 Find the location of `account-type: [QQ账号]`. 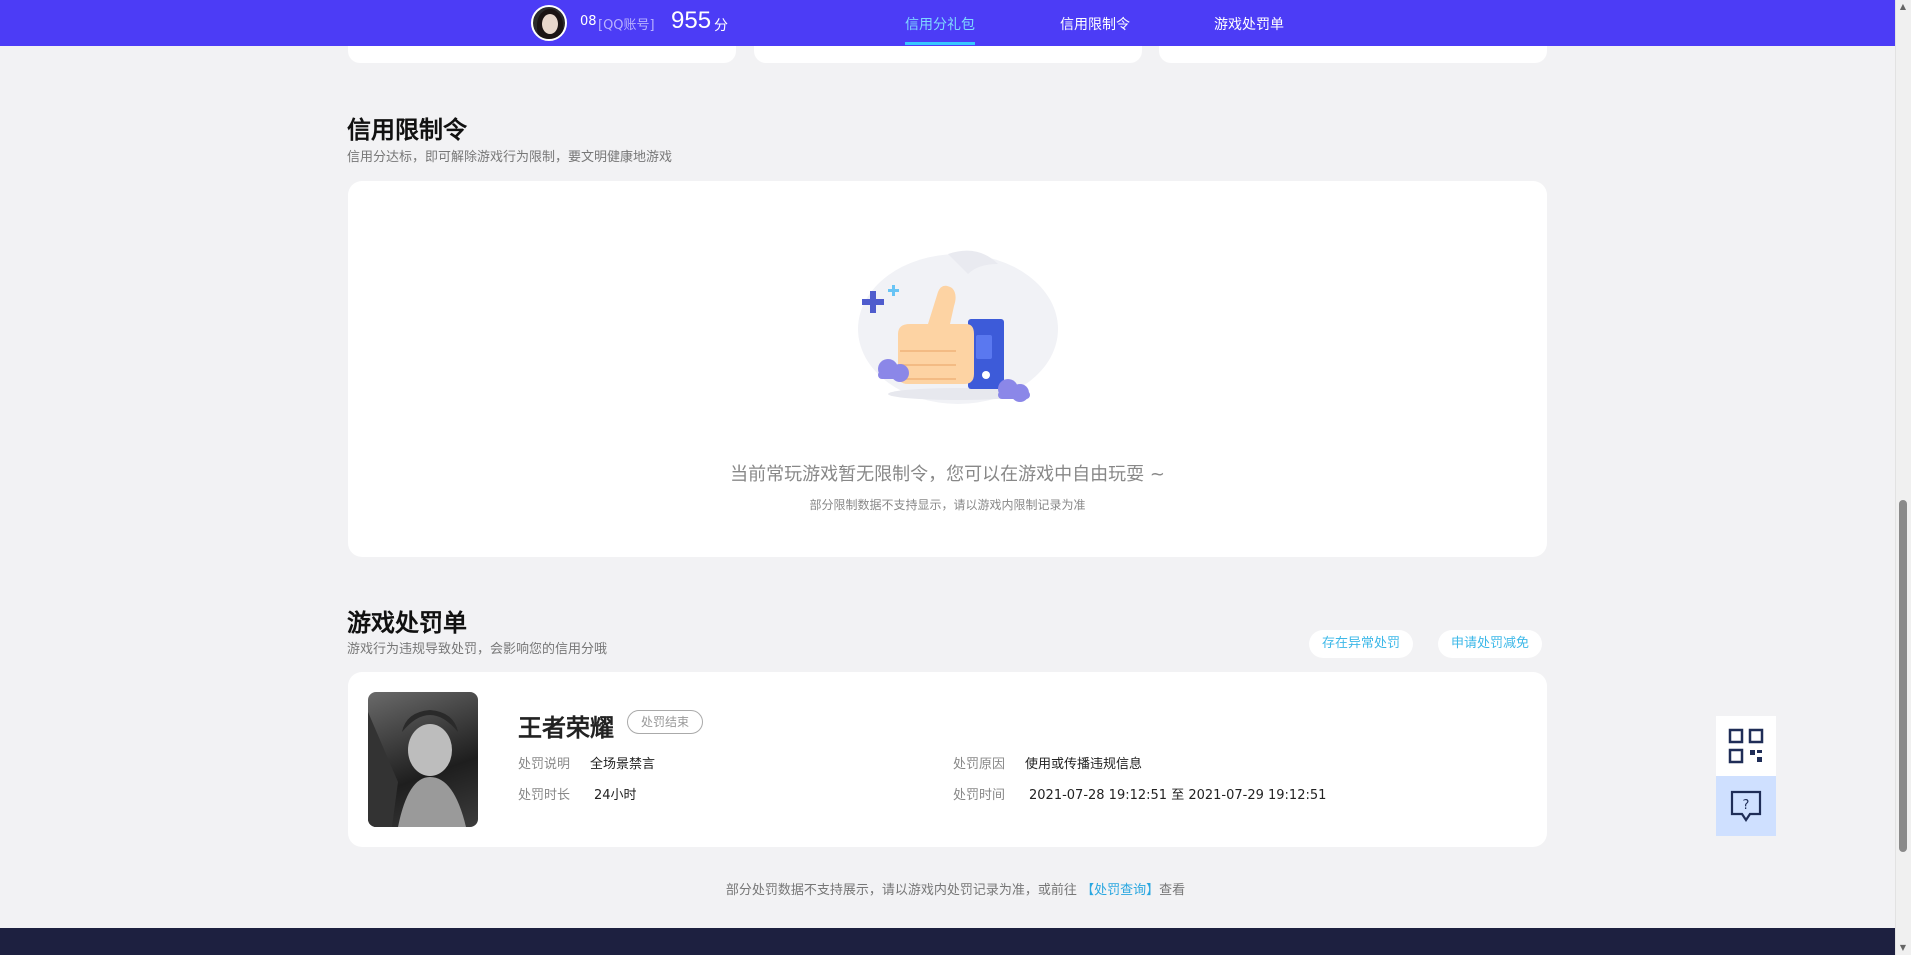

account-type: [QQ账号] is located at coordinates (626, 25).